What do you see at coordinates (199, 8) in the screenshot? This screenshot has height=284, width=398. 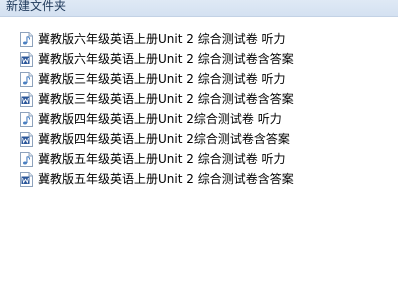 I see `folder-header: 新建文件夹` at bounding box center [199, 8].